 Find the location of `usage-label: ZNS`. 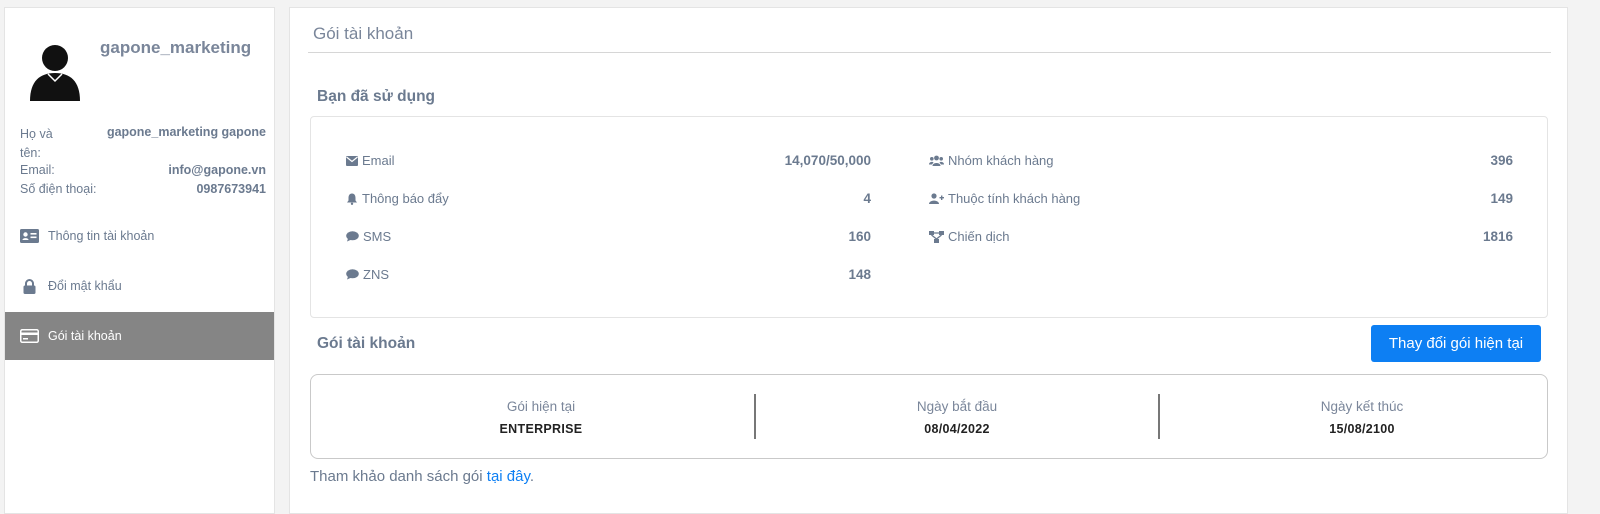

usage-label: ZNS is located at coordinates (376, 274).